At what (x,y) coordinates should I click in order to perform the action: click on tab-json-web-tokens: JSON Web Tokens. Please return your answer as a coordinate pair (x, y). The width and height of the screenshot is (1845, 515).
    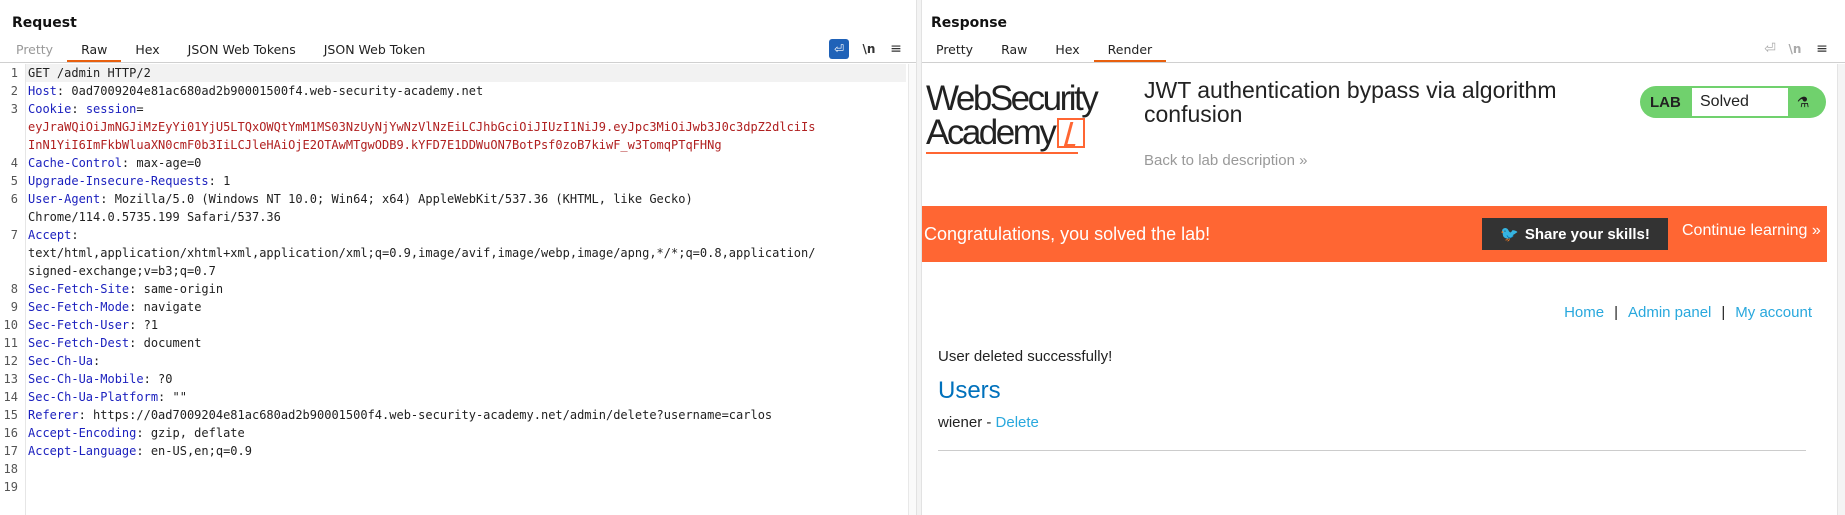
    Looking at the image, I should click on (242, 51).